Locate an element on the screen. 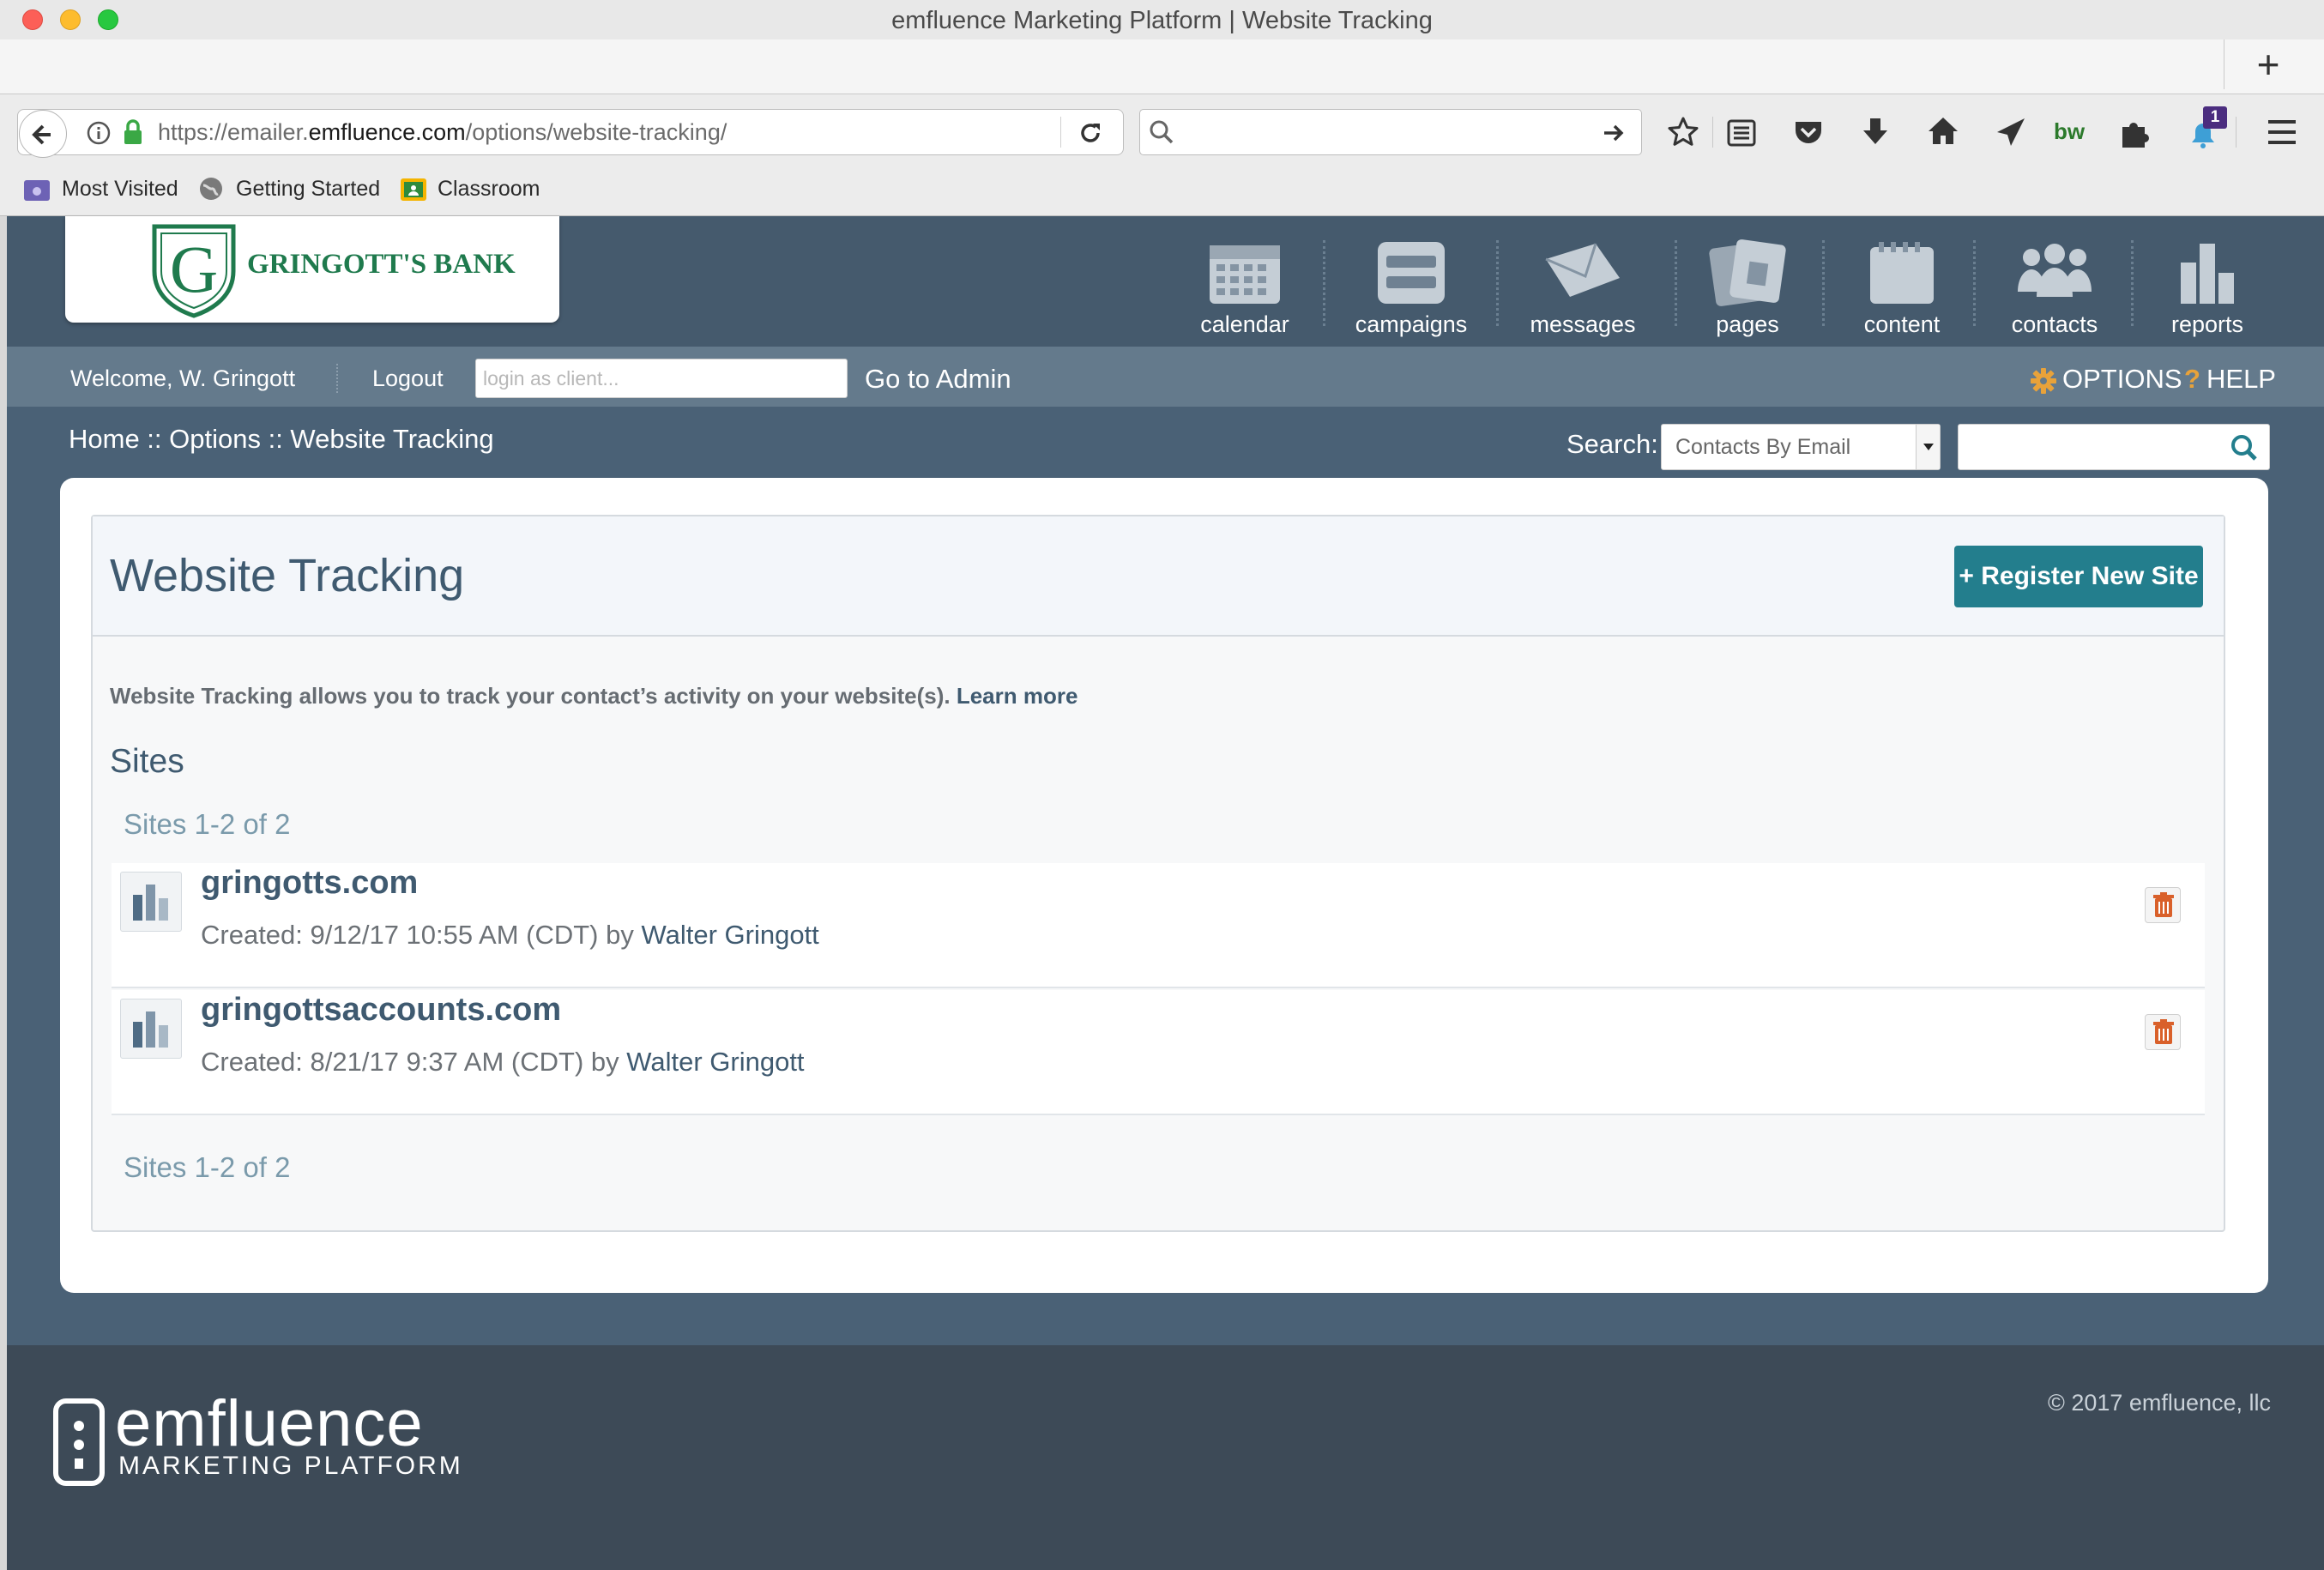 The image size is (2324, 1570). search-input is located at coordinates (2114, 447).